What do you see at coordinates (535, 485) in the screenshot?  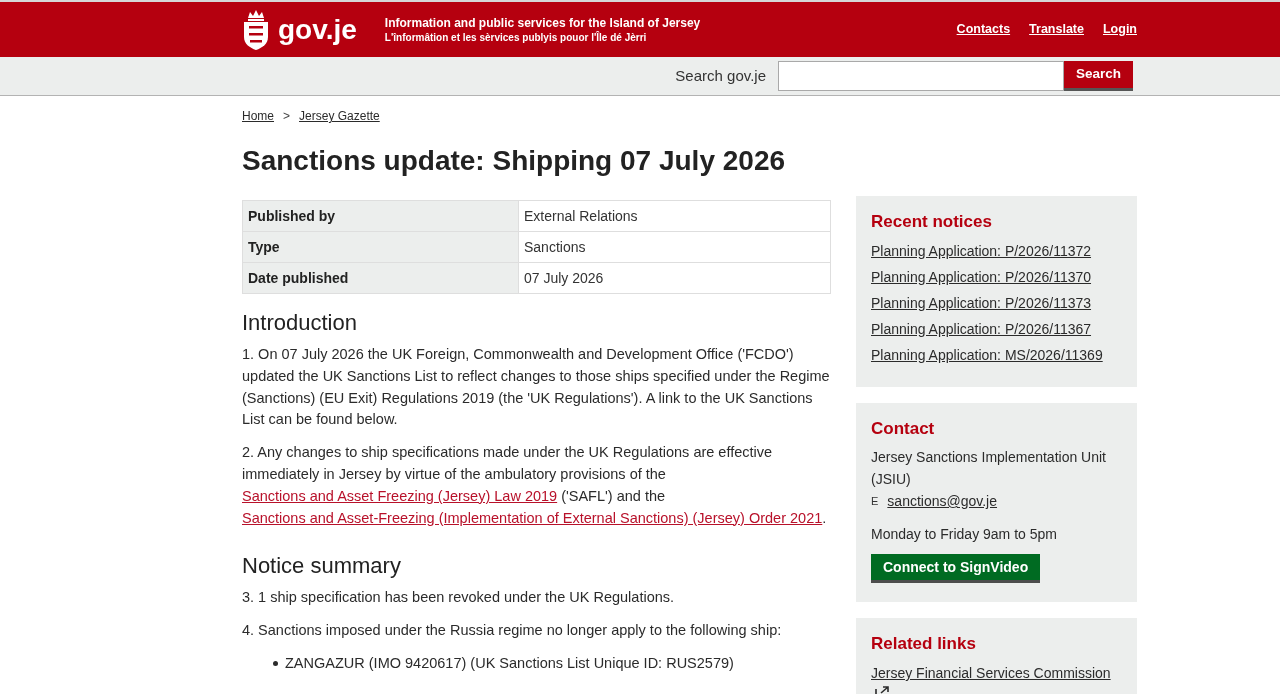 I see `paragraph: 2. Any changes to ship specifications made under the UK Regulations are effective immediately in Jersey by virtue of the ambulatory provisions of the Sanctions and Asset Freezing (Jersey) Law 2019 ('SAFL') and the Sanctions and Asset-Freezing (Implementation of External Sanctions) (Jersey) Order 2021.` at bounding box center [535, 485].